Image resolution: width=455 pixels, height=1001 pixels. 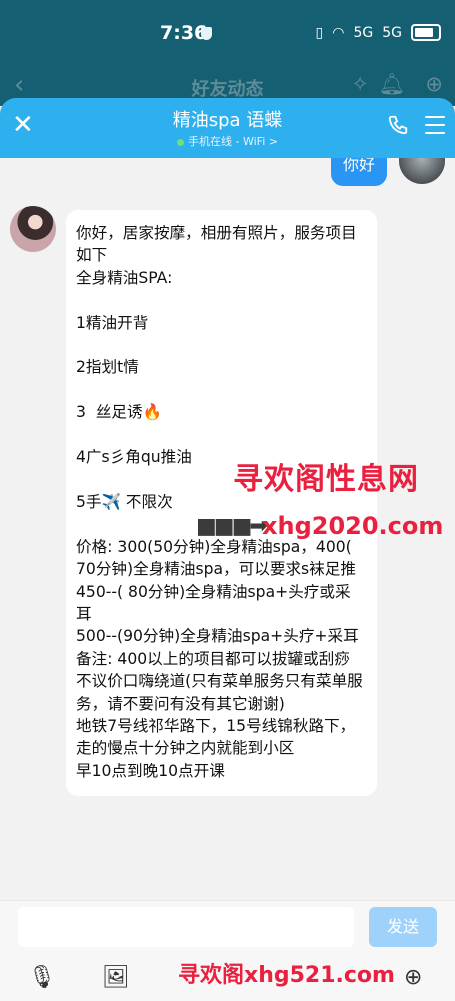 What do you see at coordinates (353, 526) in the screenshot?
I see `watermark-middle: xhg2020.com` at bounding box center [353, 526].